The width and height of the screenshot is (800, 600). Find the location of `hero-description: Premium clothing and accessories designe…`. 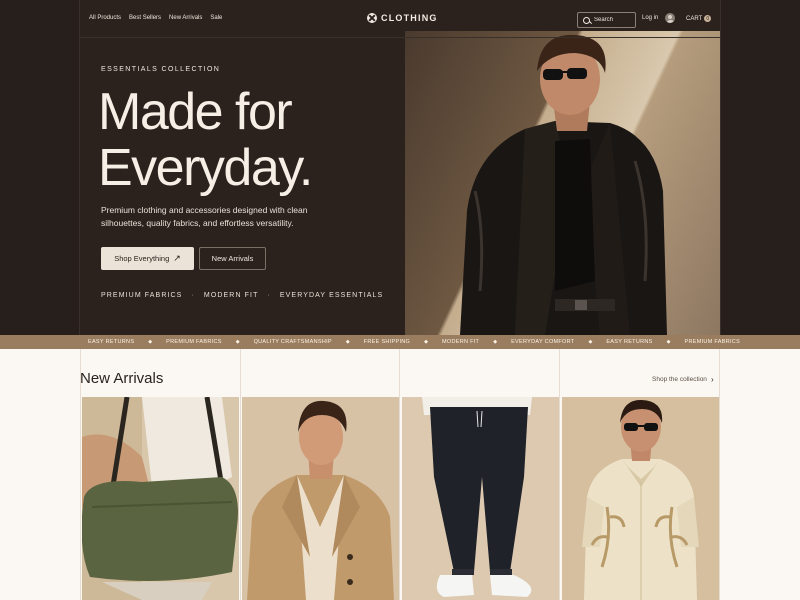

hero-description: Premium clothing and accessories designe… is located at coordinates (204, 216).